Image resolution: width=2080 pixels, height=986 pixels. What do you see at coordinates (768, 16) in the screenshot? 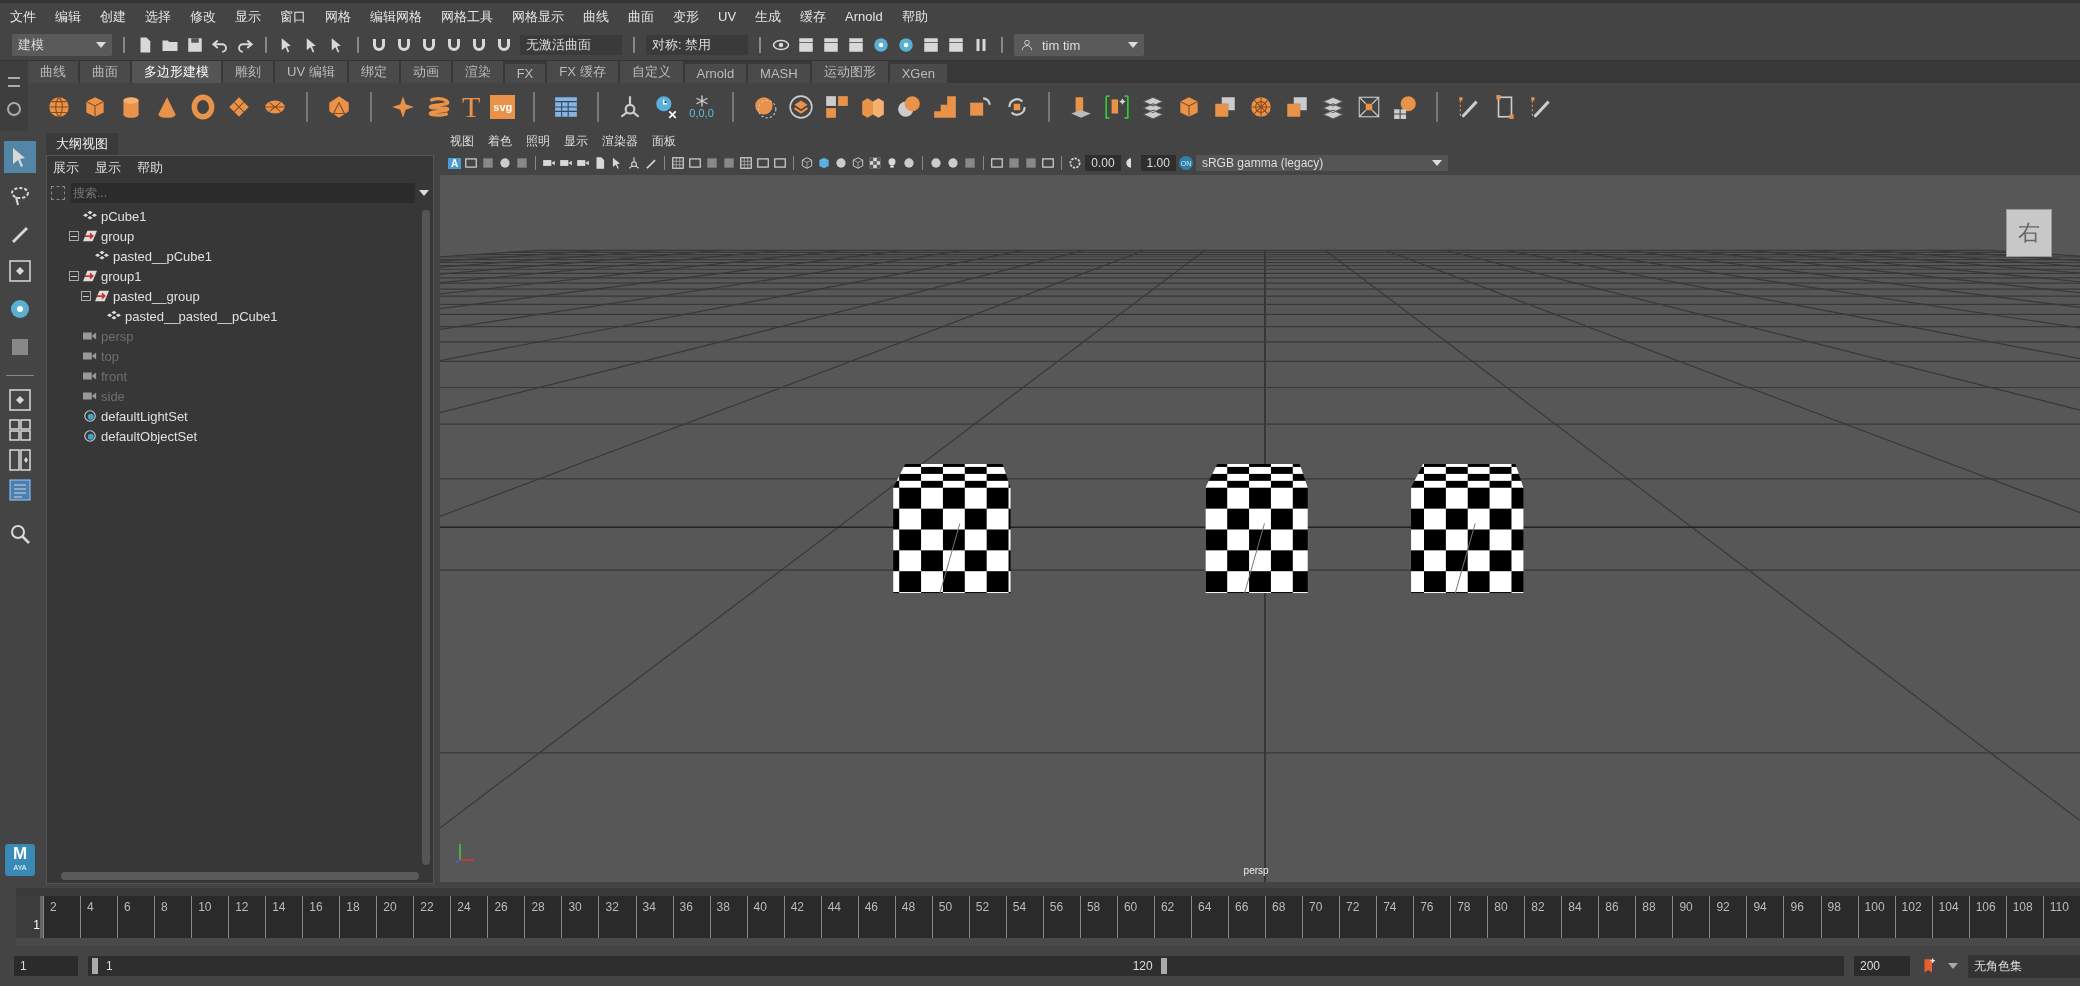
I see `menu-item: 生成` at bounding box center [768, 16].